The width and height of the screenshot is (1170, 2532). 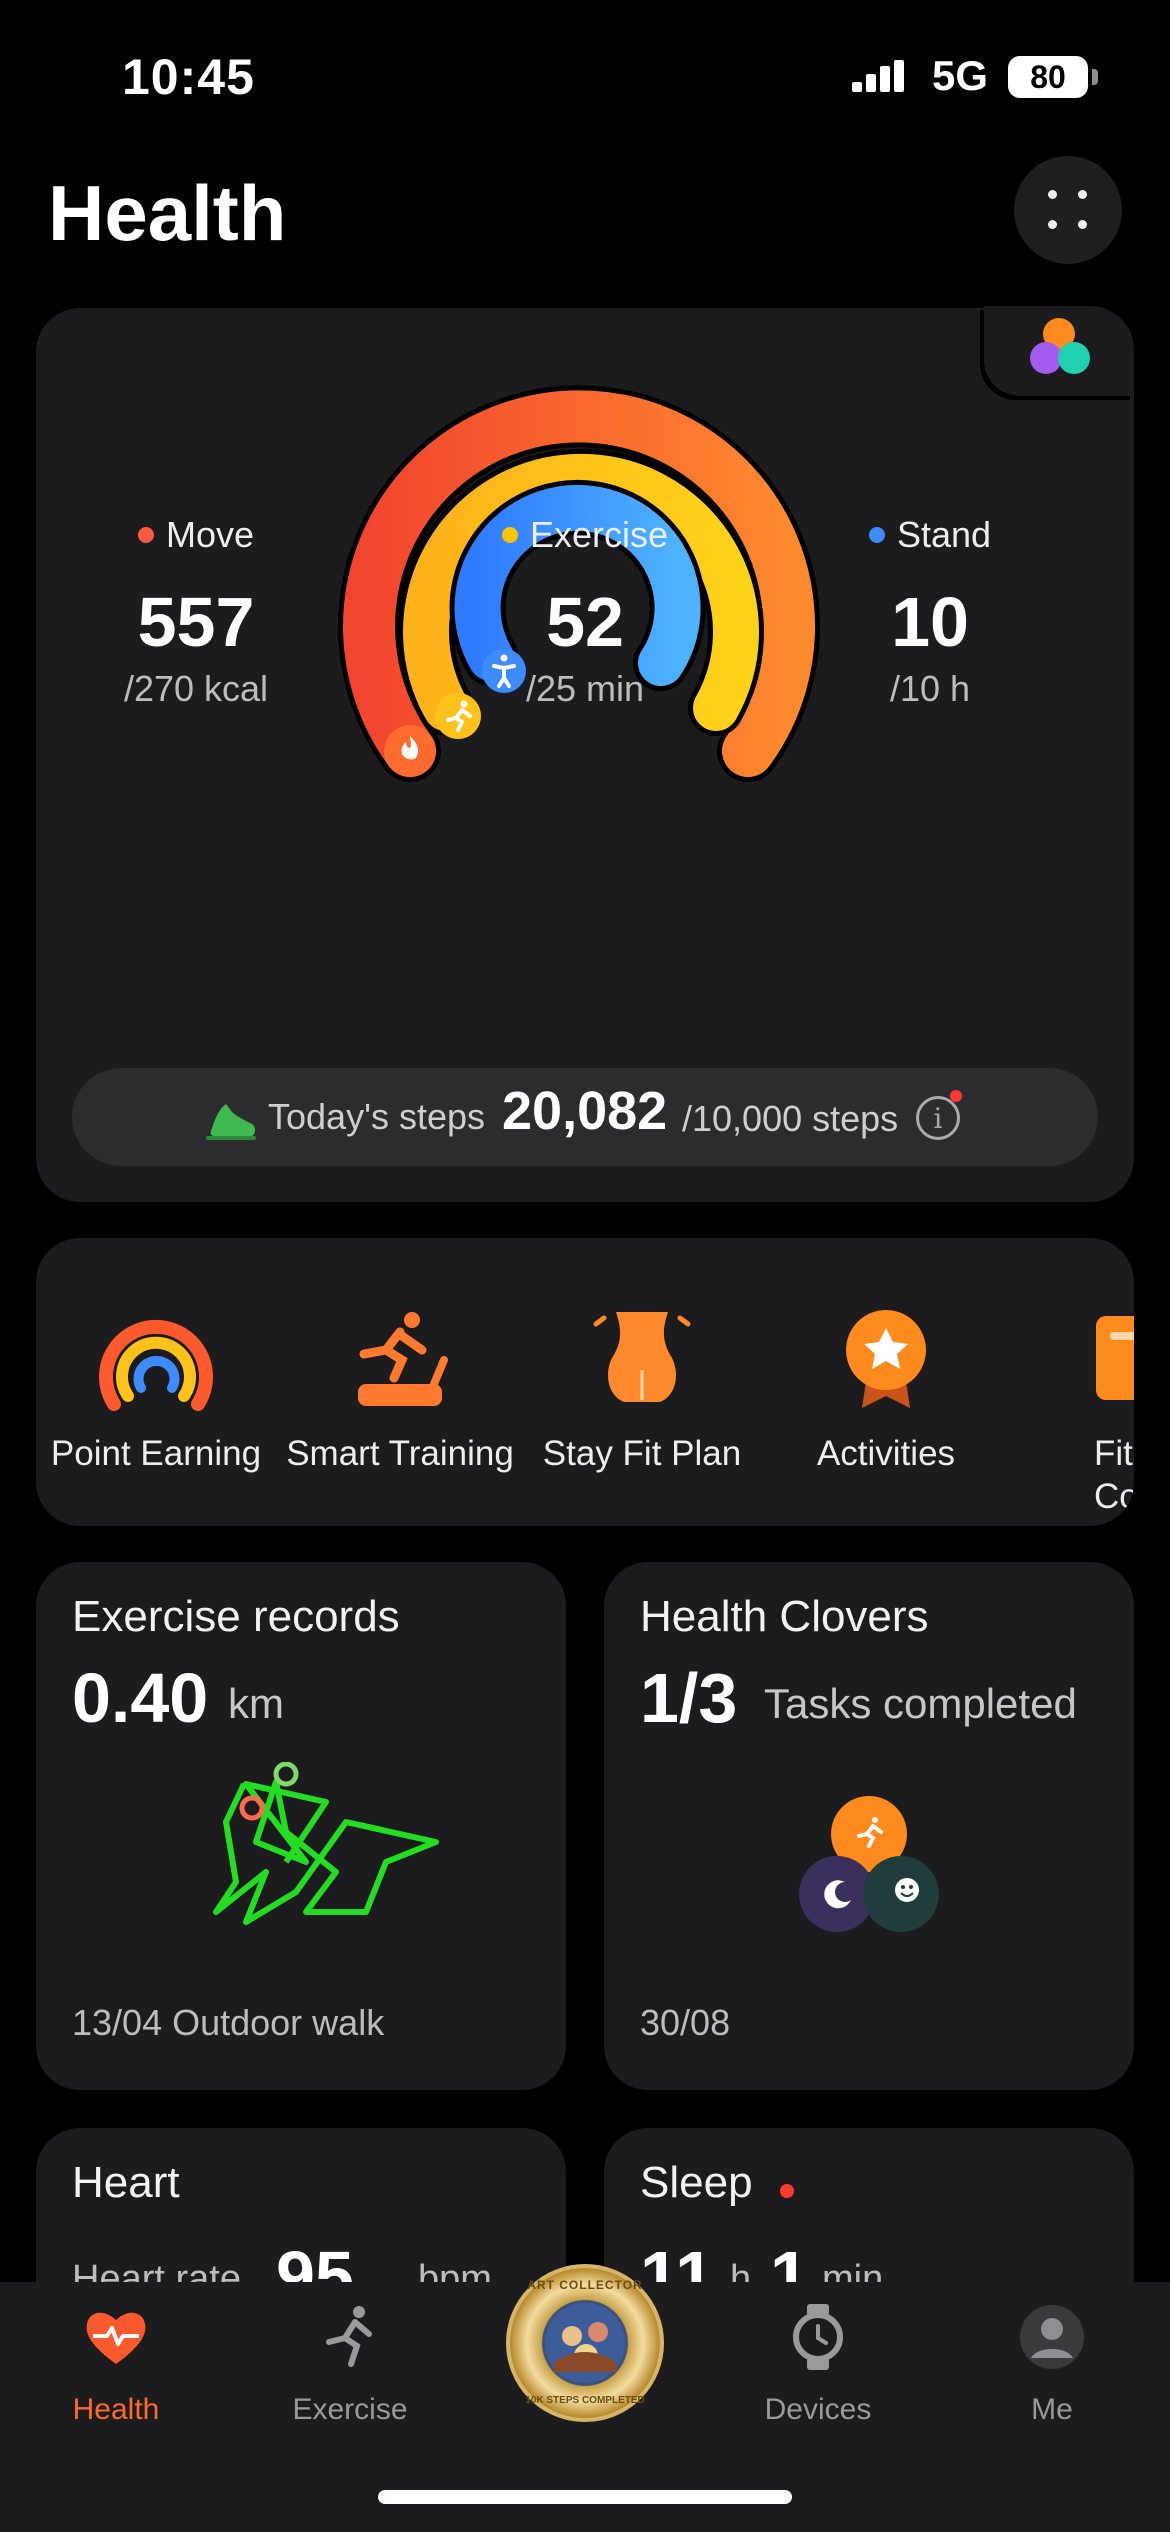 I want to click on quick-label: Activities, so click(x=886, y=1453).